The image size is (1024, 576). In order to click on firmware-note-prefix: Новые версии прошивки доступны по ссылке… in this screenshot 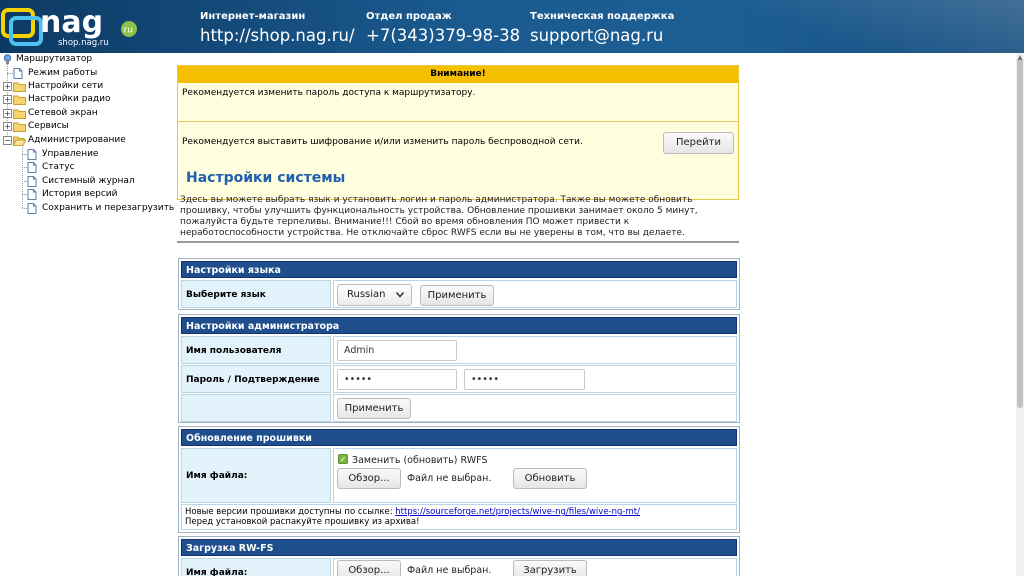, I will do `click(289, 512)`.